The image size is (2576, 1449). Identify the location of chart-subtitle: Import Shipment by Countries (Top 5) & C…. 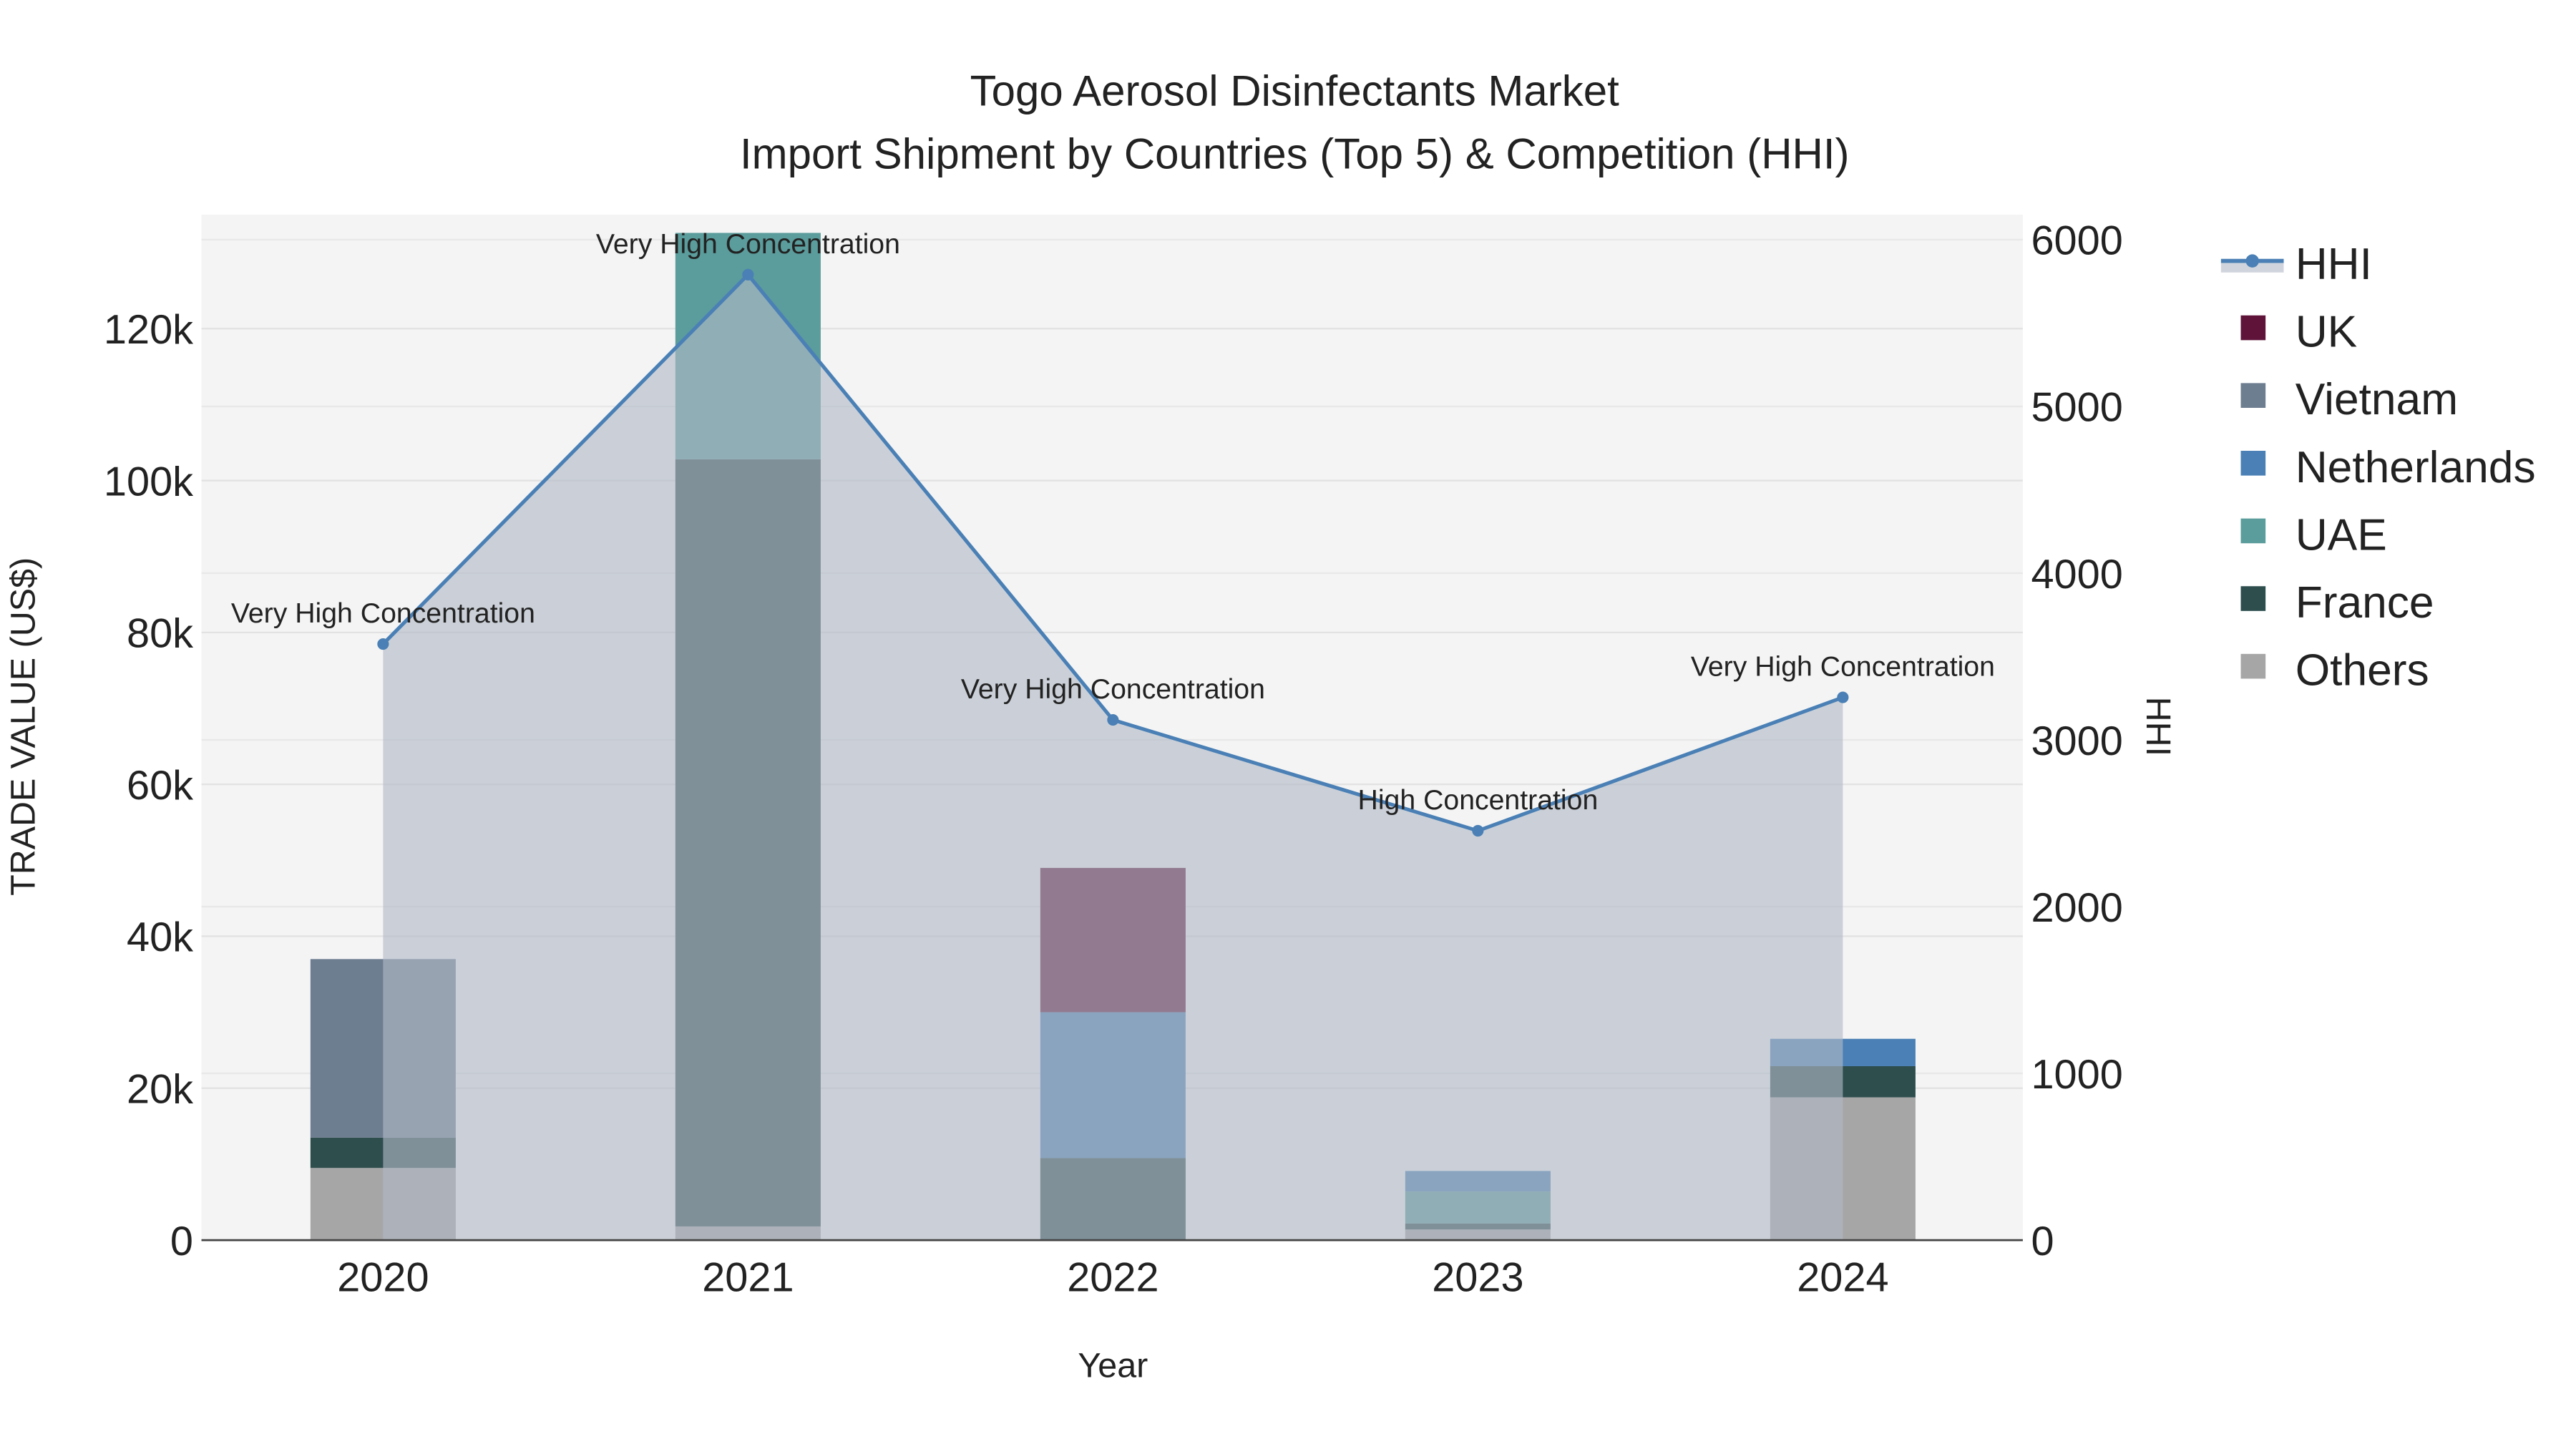
(1295, 153).